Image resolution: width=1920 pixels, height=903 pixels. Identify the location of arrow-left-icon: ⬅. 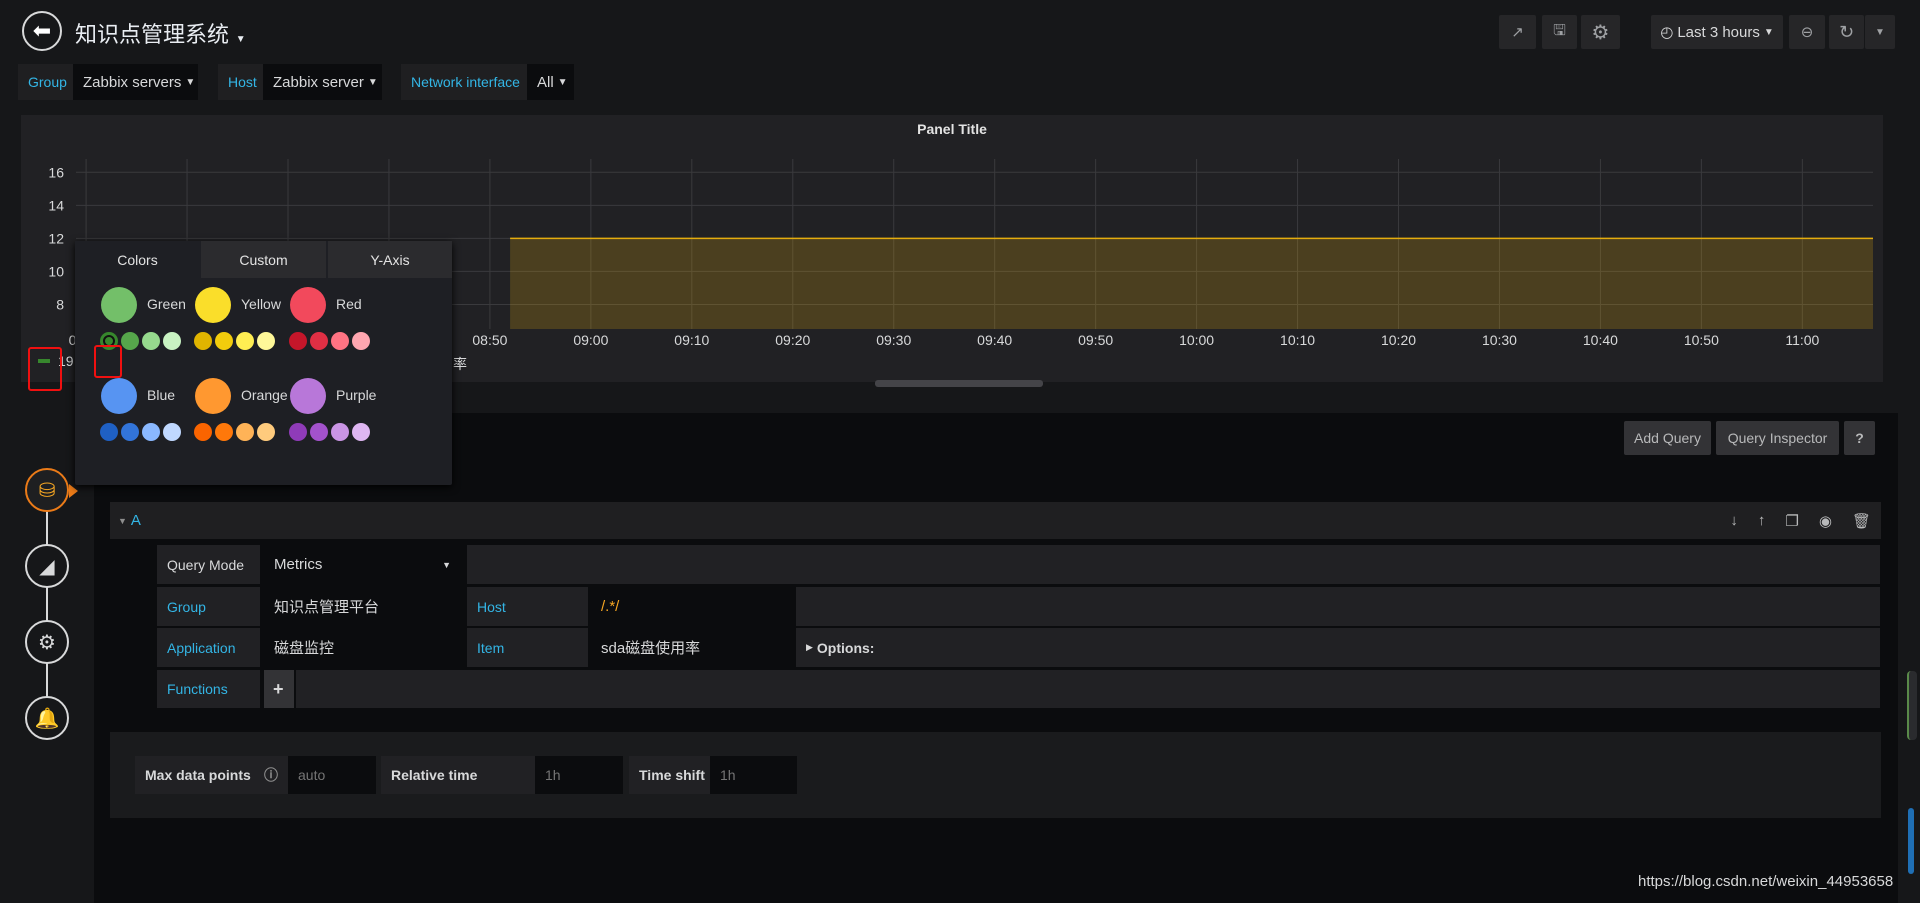
(42, 30).